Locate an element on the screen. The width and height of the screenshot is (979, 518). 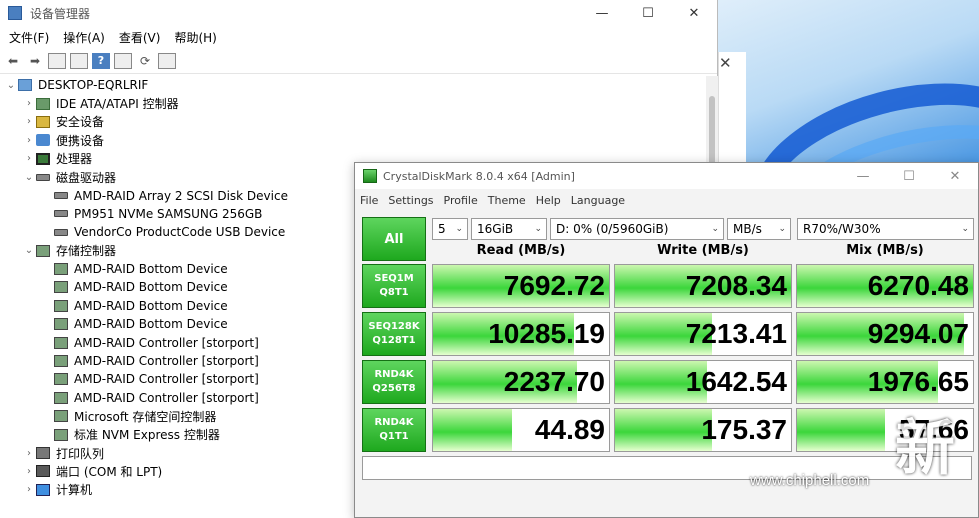
test-button: SEQ128K Q128T1 is located at coordinates (394, 334).